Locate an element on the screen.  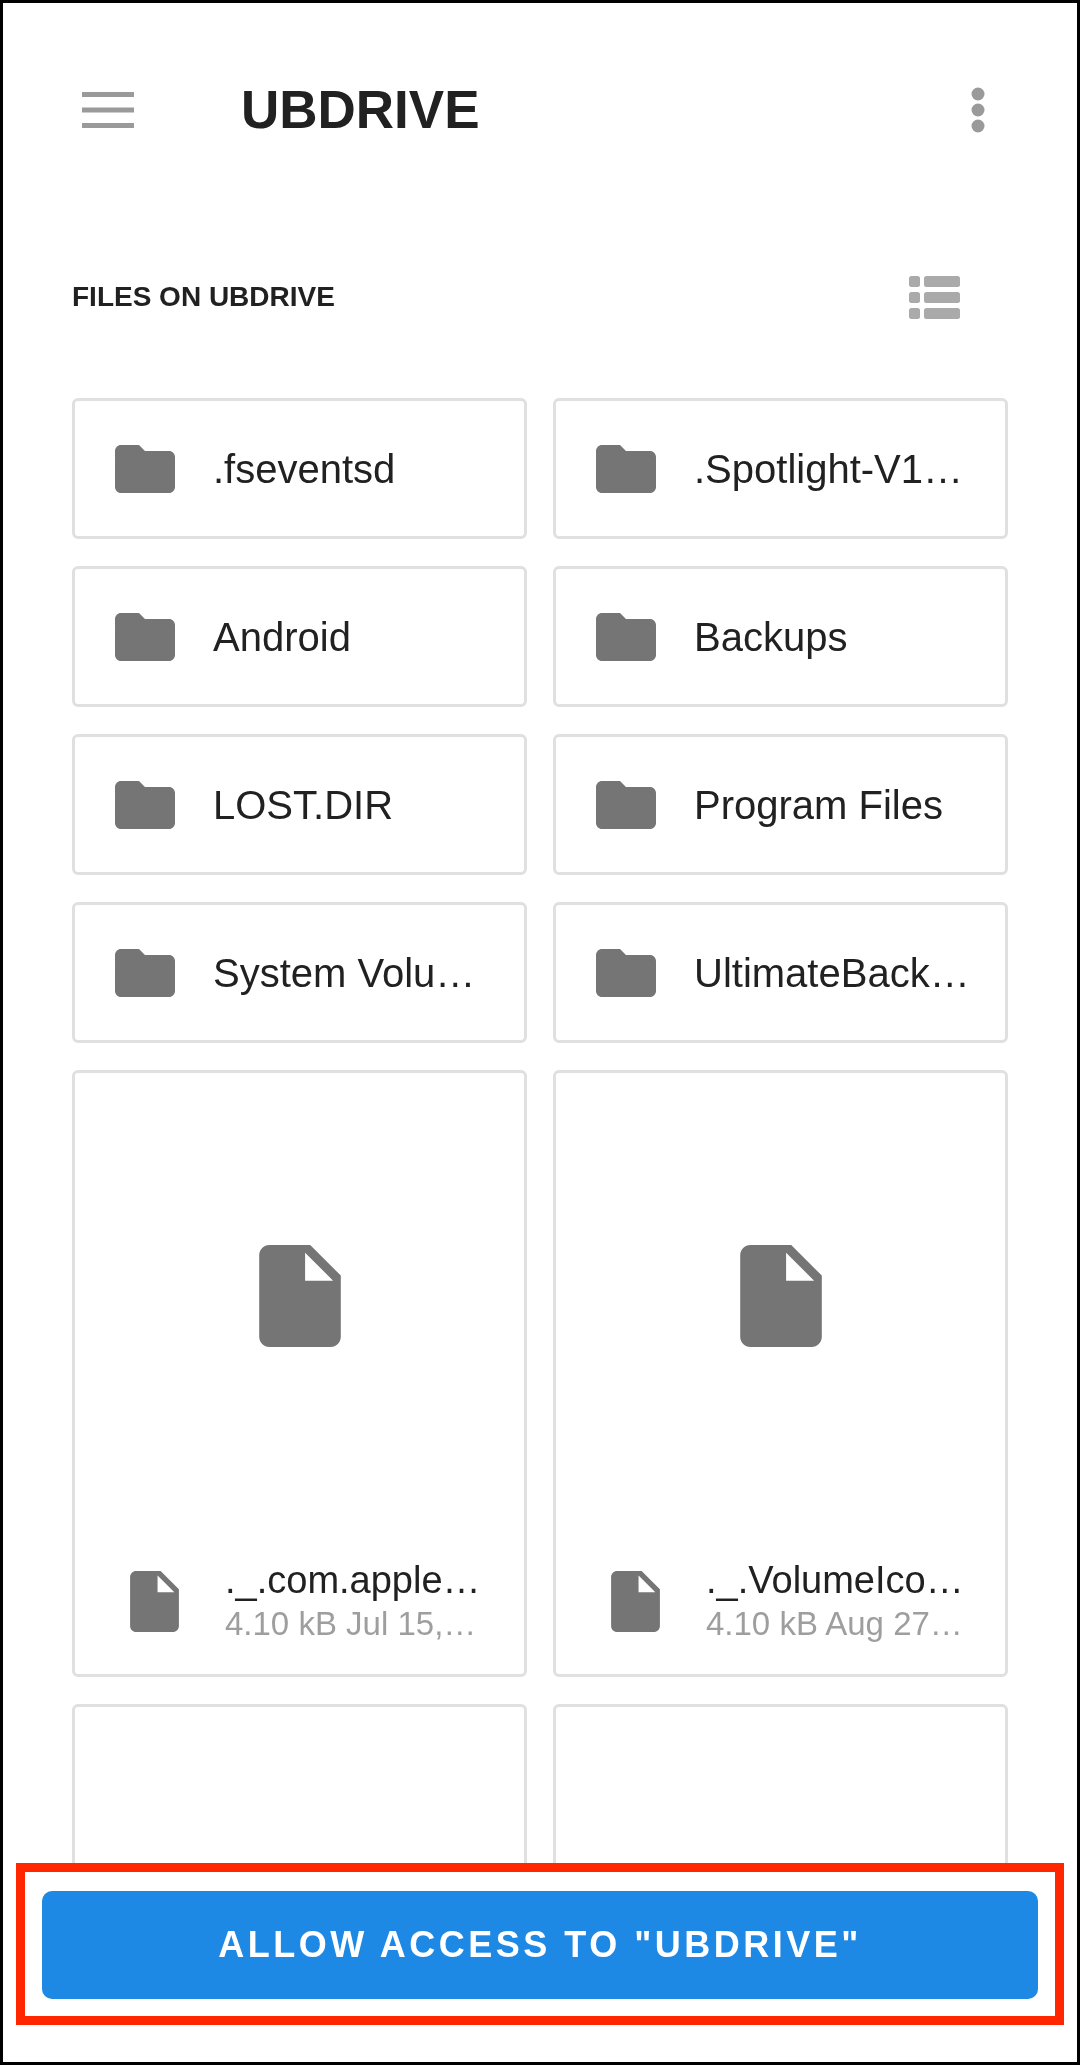
folder-name: .fseventsd is located at coordinates (304, 469).